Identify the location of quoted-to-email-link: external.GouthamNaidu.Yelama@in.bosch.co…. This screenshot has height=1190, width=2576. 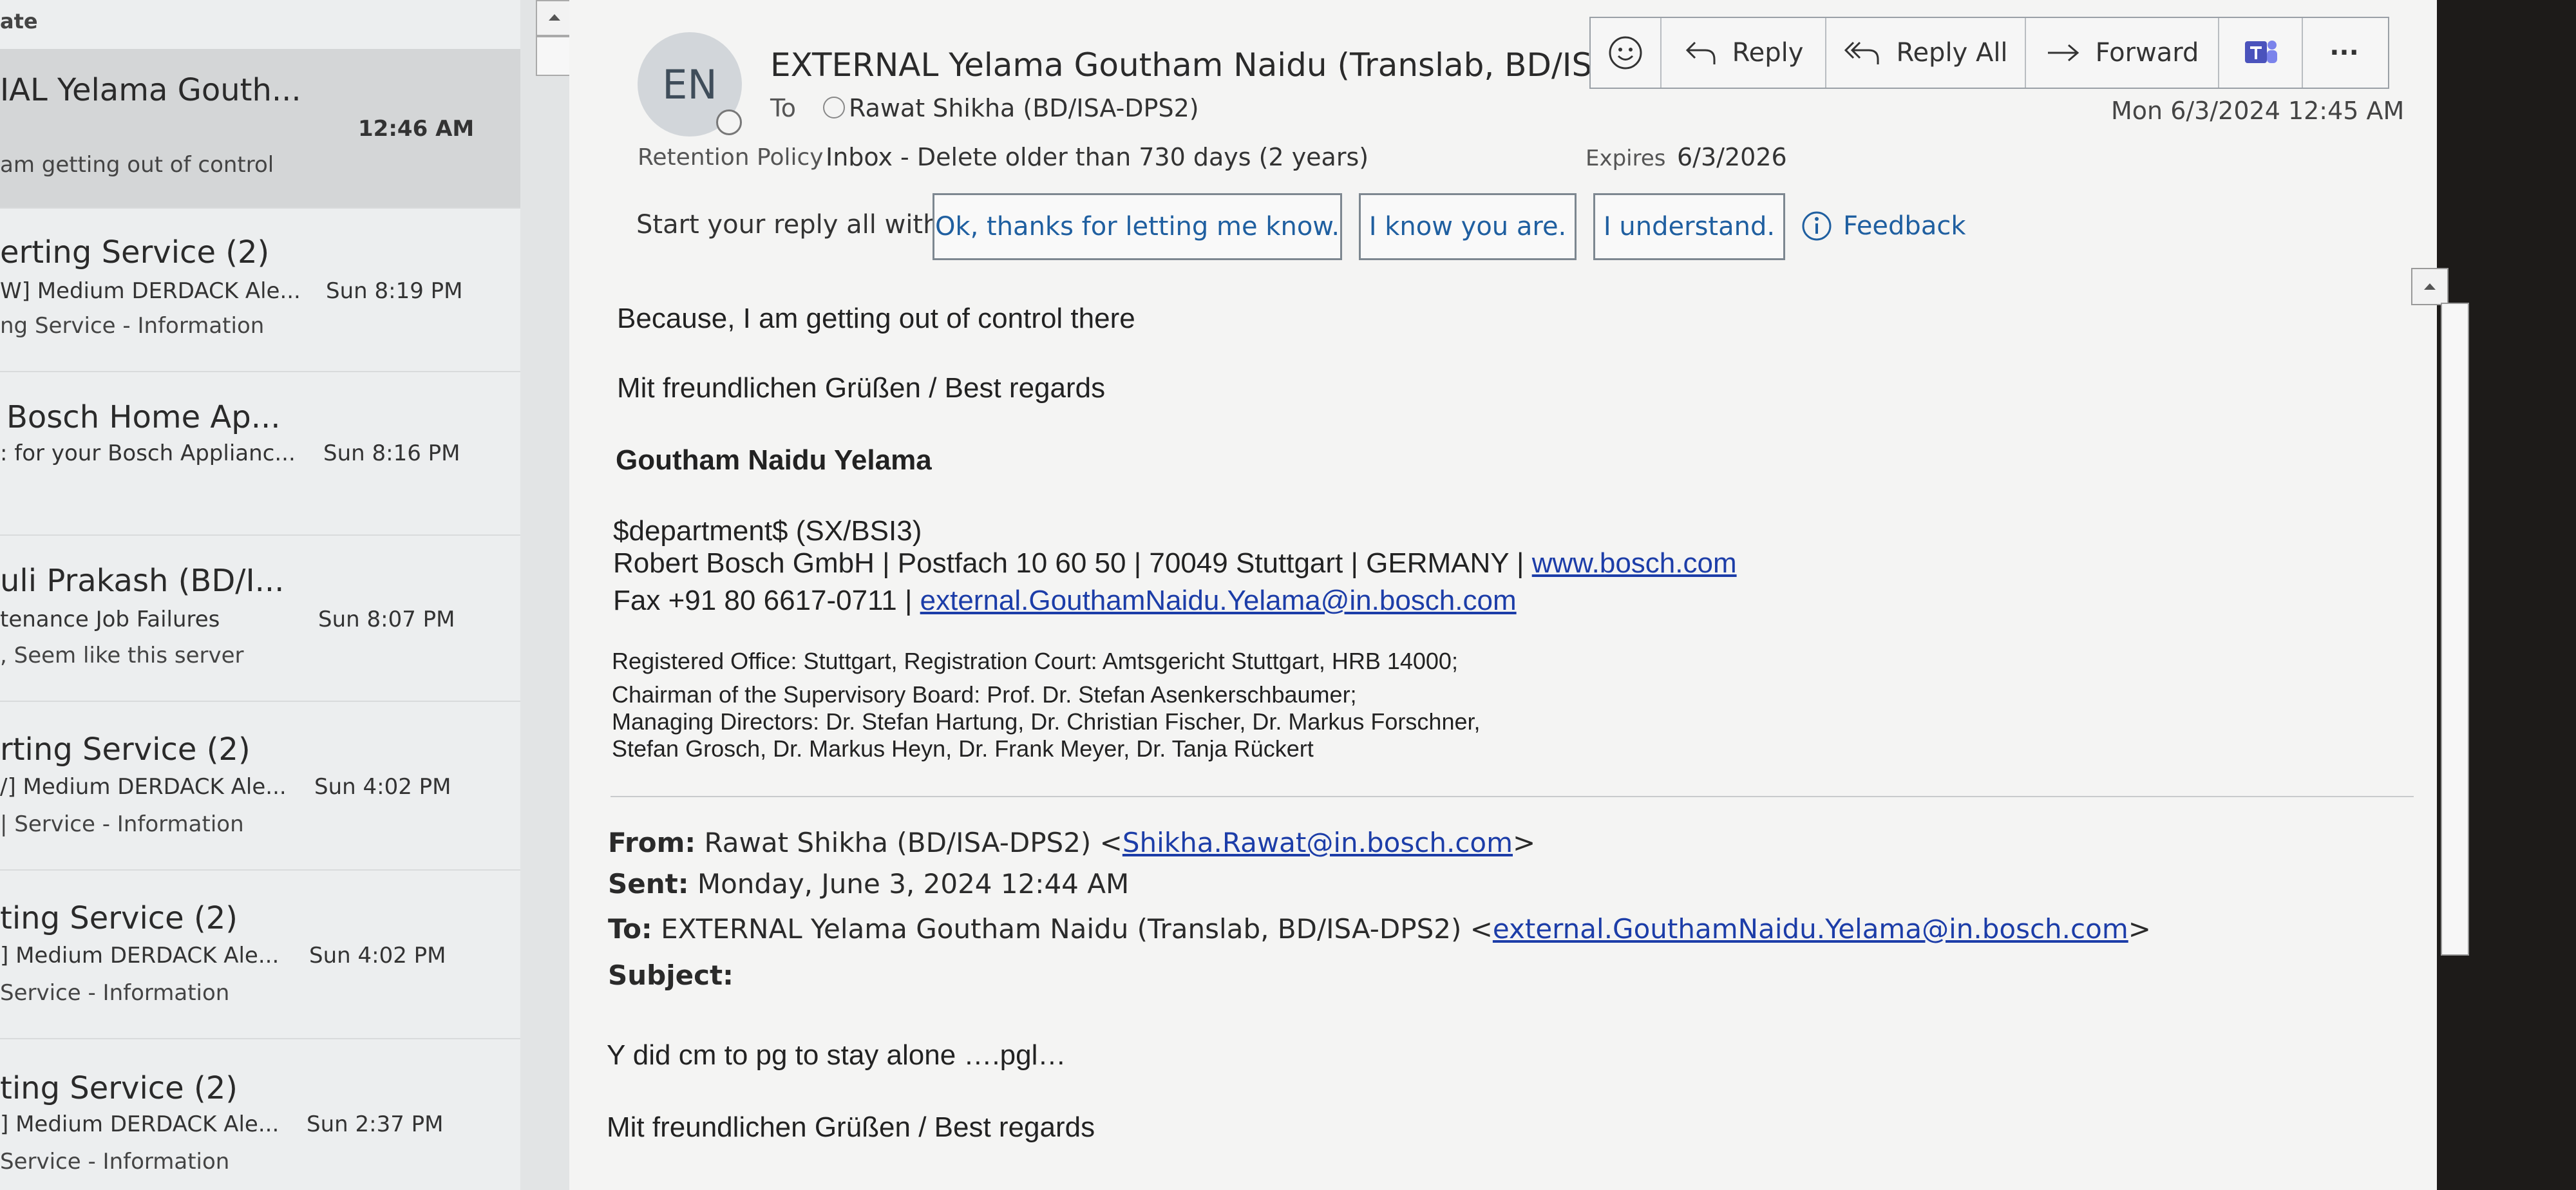
(1810, 929).